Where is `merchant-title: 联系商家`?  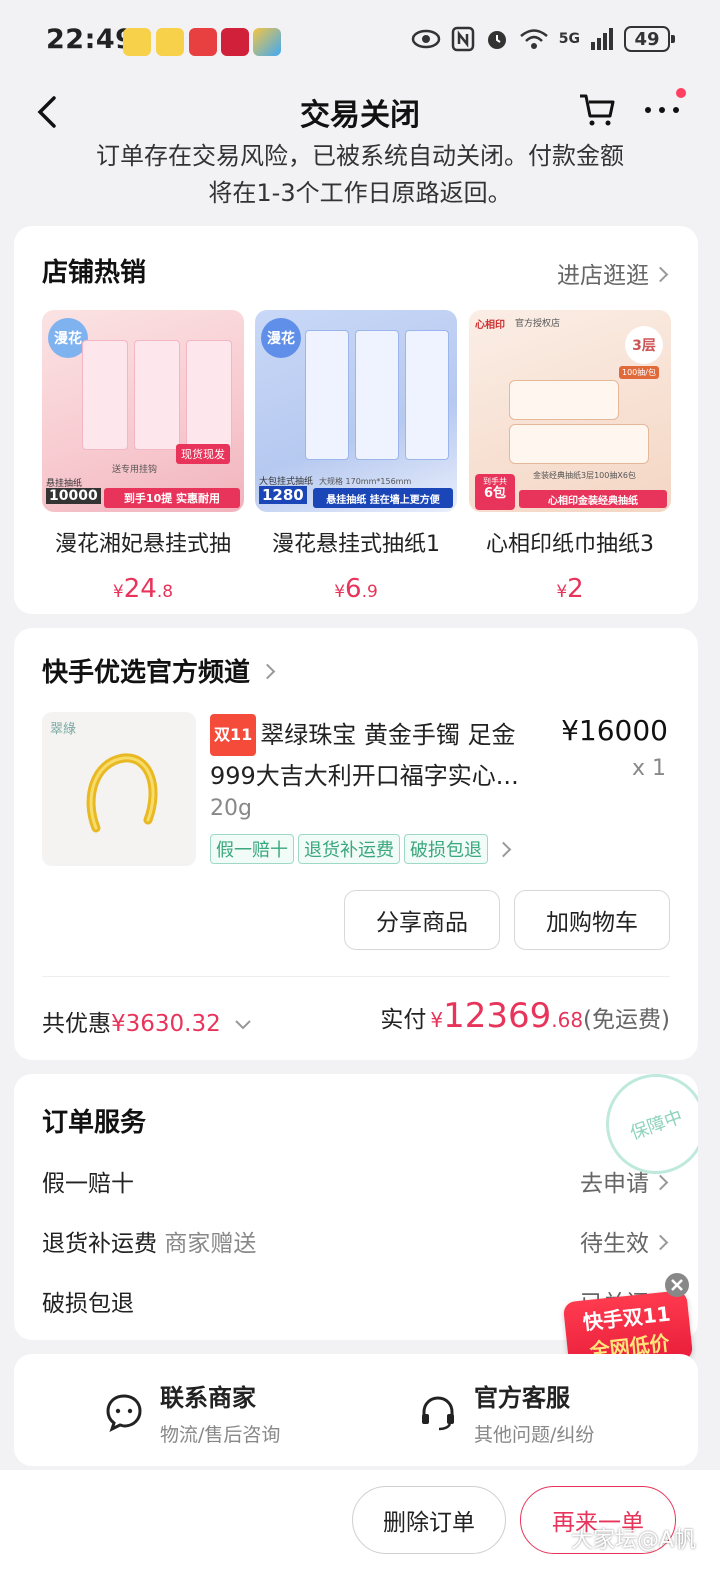
merchant-title: 联系商家 is located at coordinates (208, 1398).